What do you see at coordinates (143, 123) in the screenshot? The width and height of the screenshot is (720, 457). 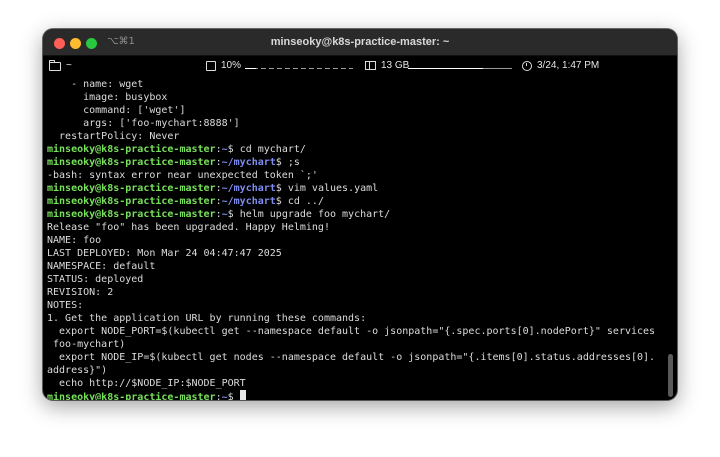 I see `output-line: args: ['foo-mychart:8888']` at bounding box center [143, 123].